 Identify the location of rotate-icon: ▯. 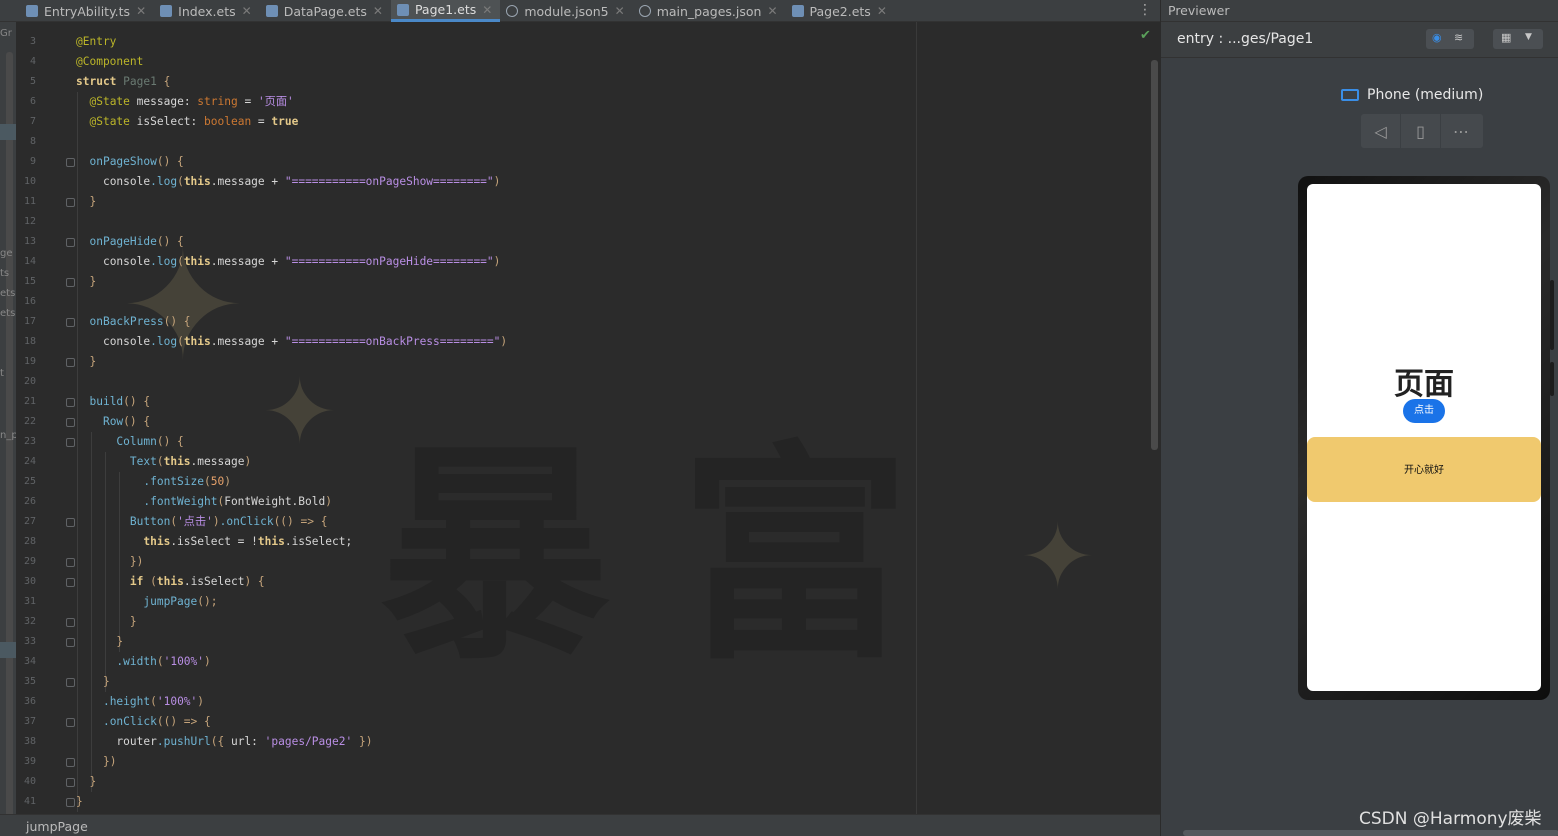
(1421, 131).